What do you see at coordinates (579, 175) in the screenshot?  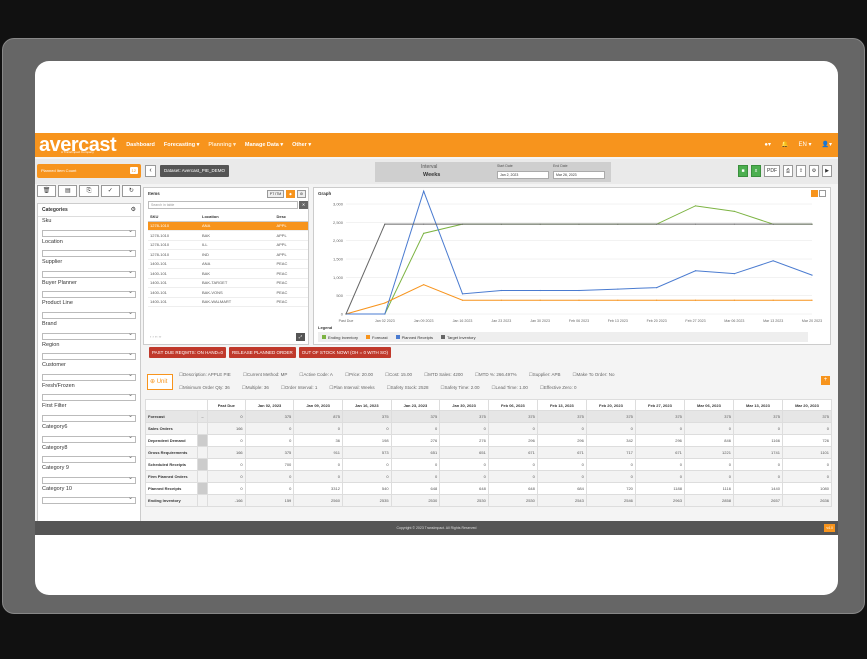 I see `end-date-select: Mar 26, 2023` at bounding box center [579, 175].